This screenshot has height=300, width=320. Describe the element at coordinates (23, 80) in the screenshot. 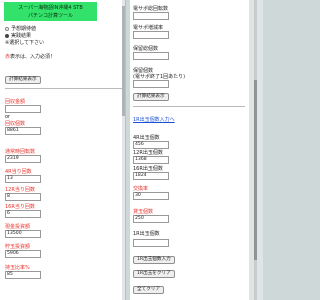

I see `calc-result-button: 計算結果表示` at that location.